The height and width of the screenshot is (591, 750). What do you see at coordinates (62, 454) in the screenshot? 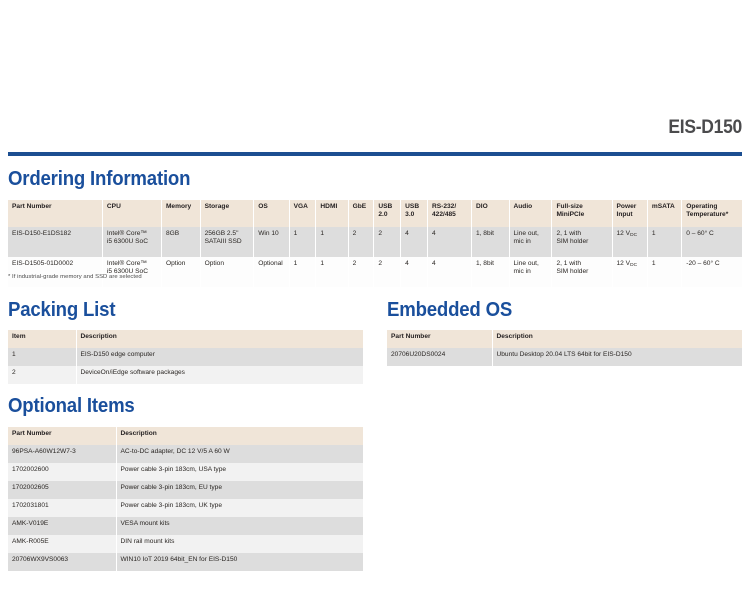
I see `cell-part-number: 96PSA-A60W12W7-3` at bounding box center [62, 454].